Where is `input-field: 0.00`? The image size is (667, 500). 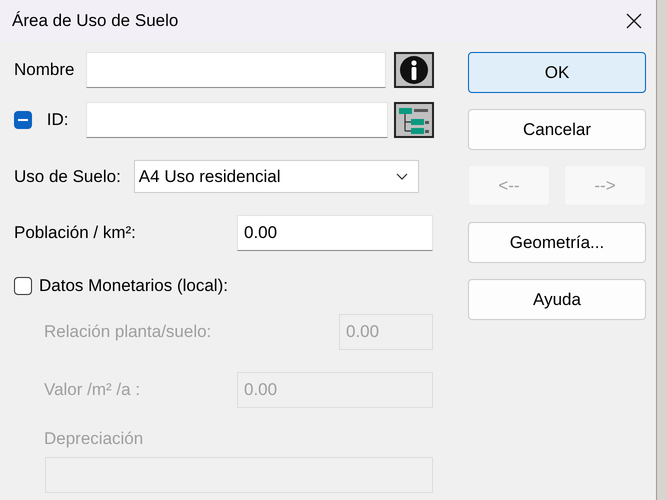 input-field: 0.00 is located at coordinates (335, 233).